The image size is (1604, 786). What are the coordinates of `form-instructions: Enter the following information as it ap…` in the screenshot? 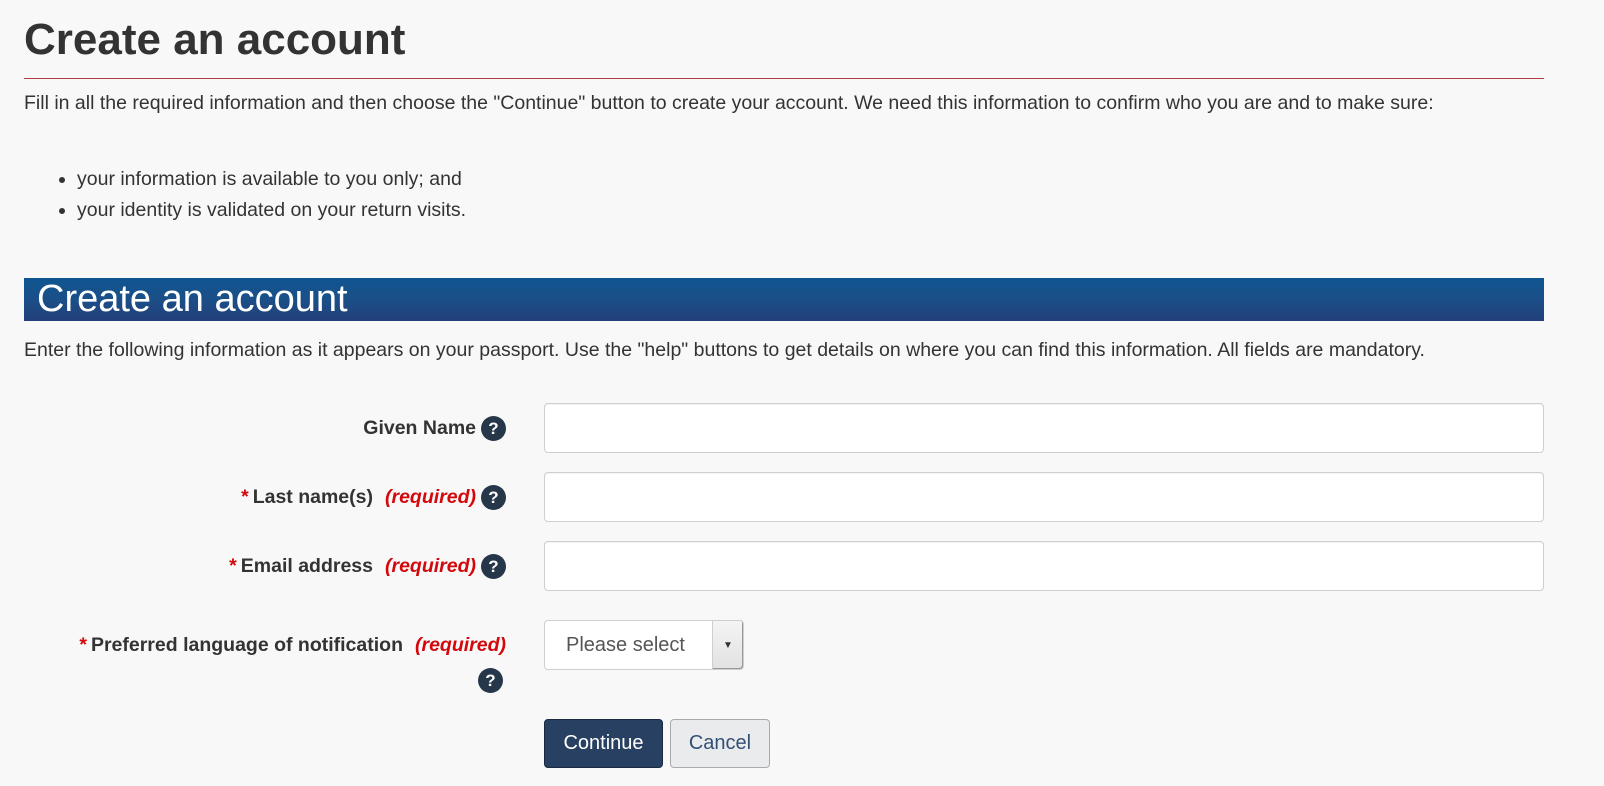 It's located at (724, 350).